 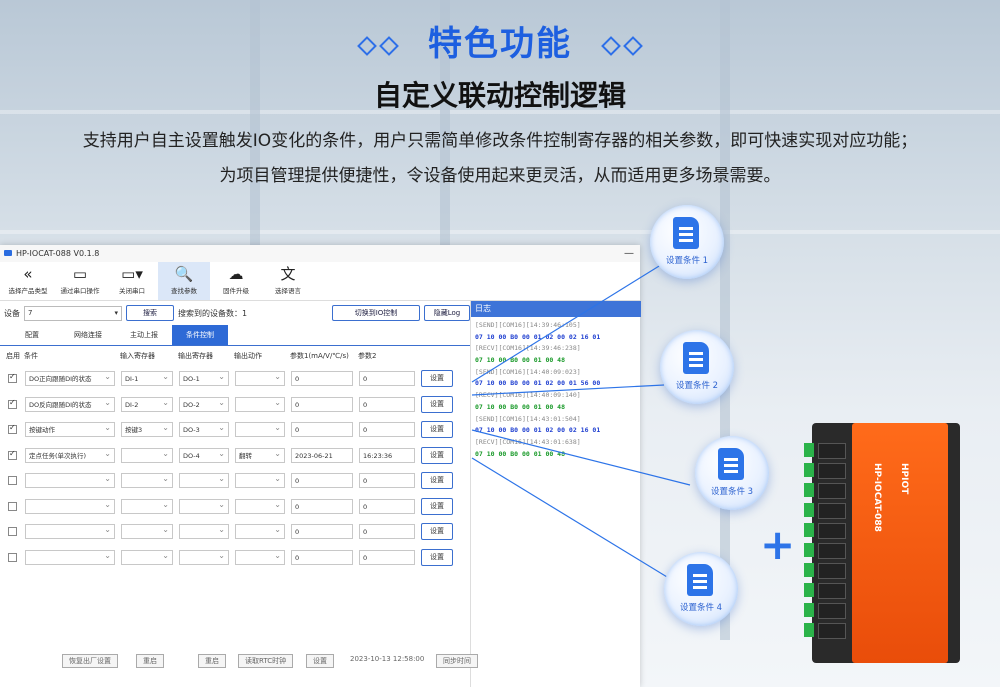 I want to click on tab-condition-control: 条件控制, so click(x=200, y=335).